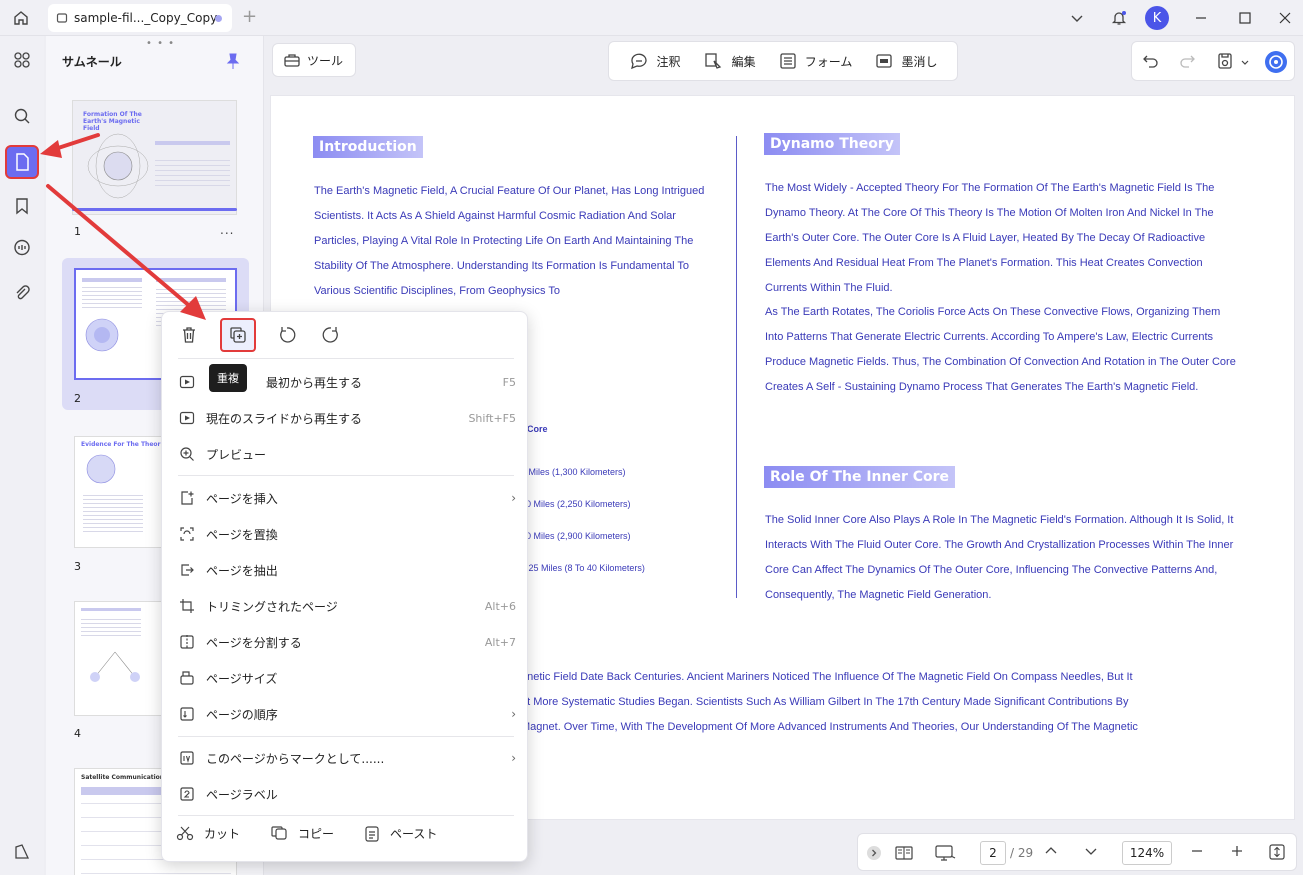  I want to click on fit-page-icon, so click(1277, 852).